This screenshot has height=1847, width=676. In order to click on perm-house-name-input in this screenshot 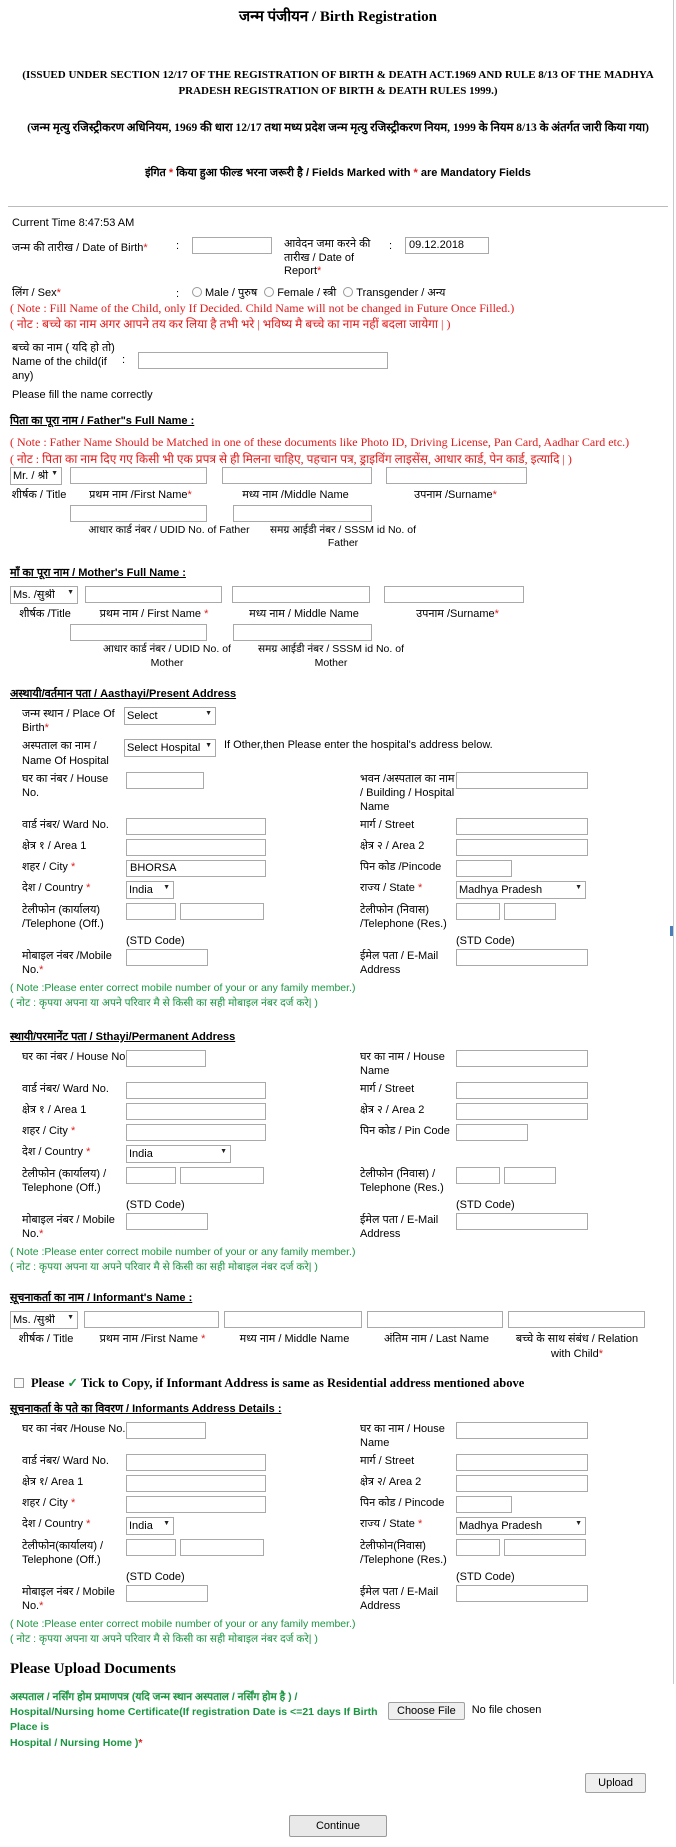, I will do `click(522, 1058)`.